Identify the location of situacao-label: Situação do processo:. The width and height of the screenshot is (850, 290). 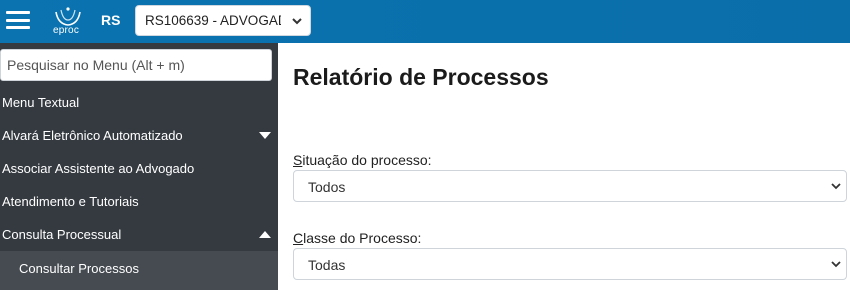
(362, 160).